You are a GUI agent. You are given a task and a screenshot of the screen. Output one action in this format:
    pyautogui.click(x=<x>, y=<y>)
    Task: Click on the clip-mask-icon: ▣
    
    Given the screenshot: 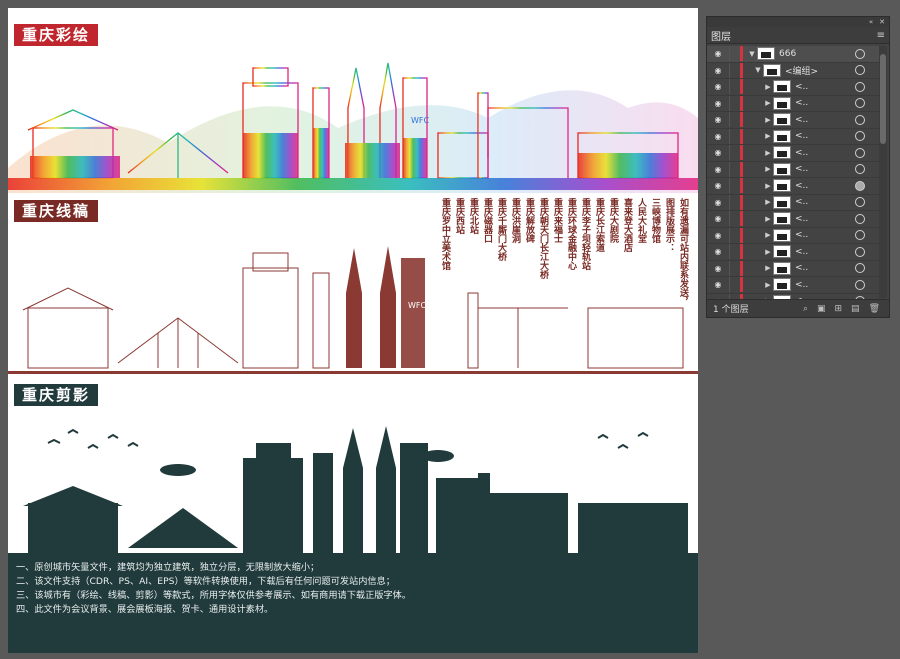 What is the action you would take?
    pyautogui.click(x=821, y=309)
    